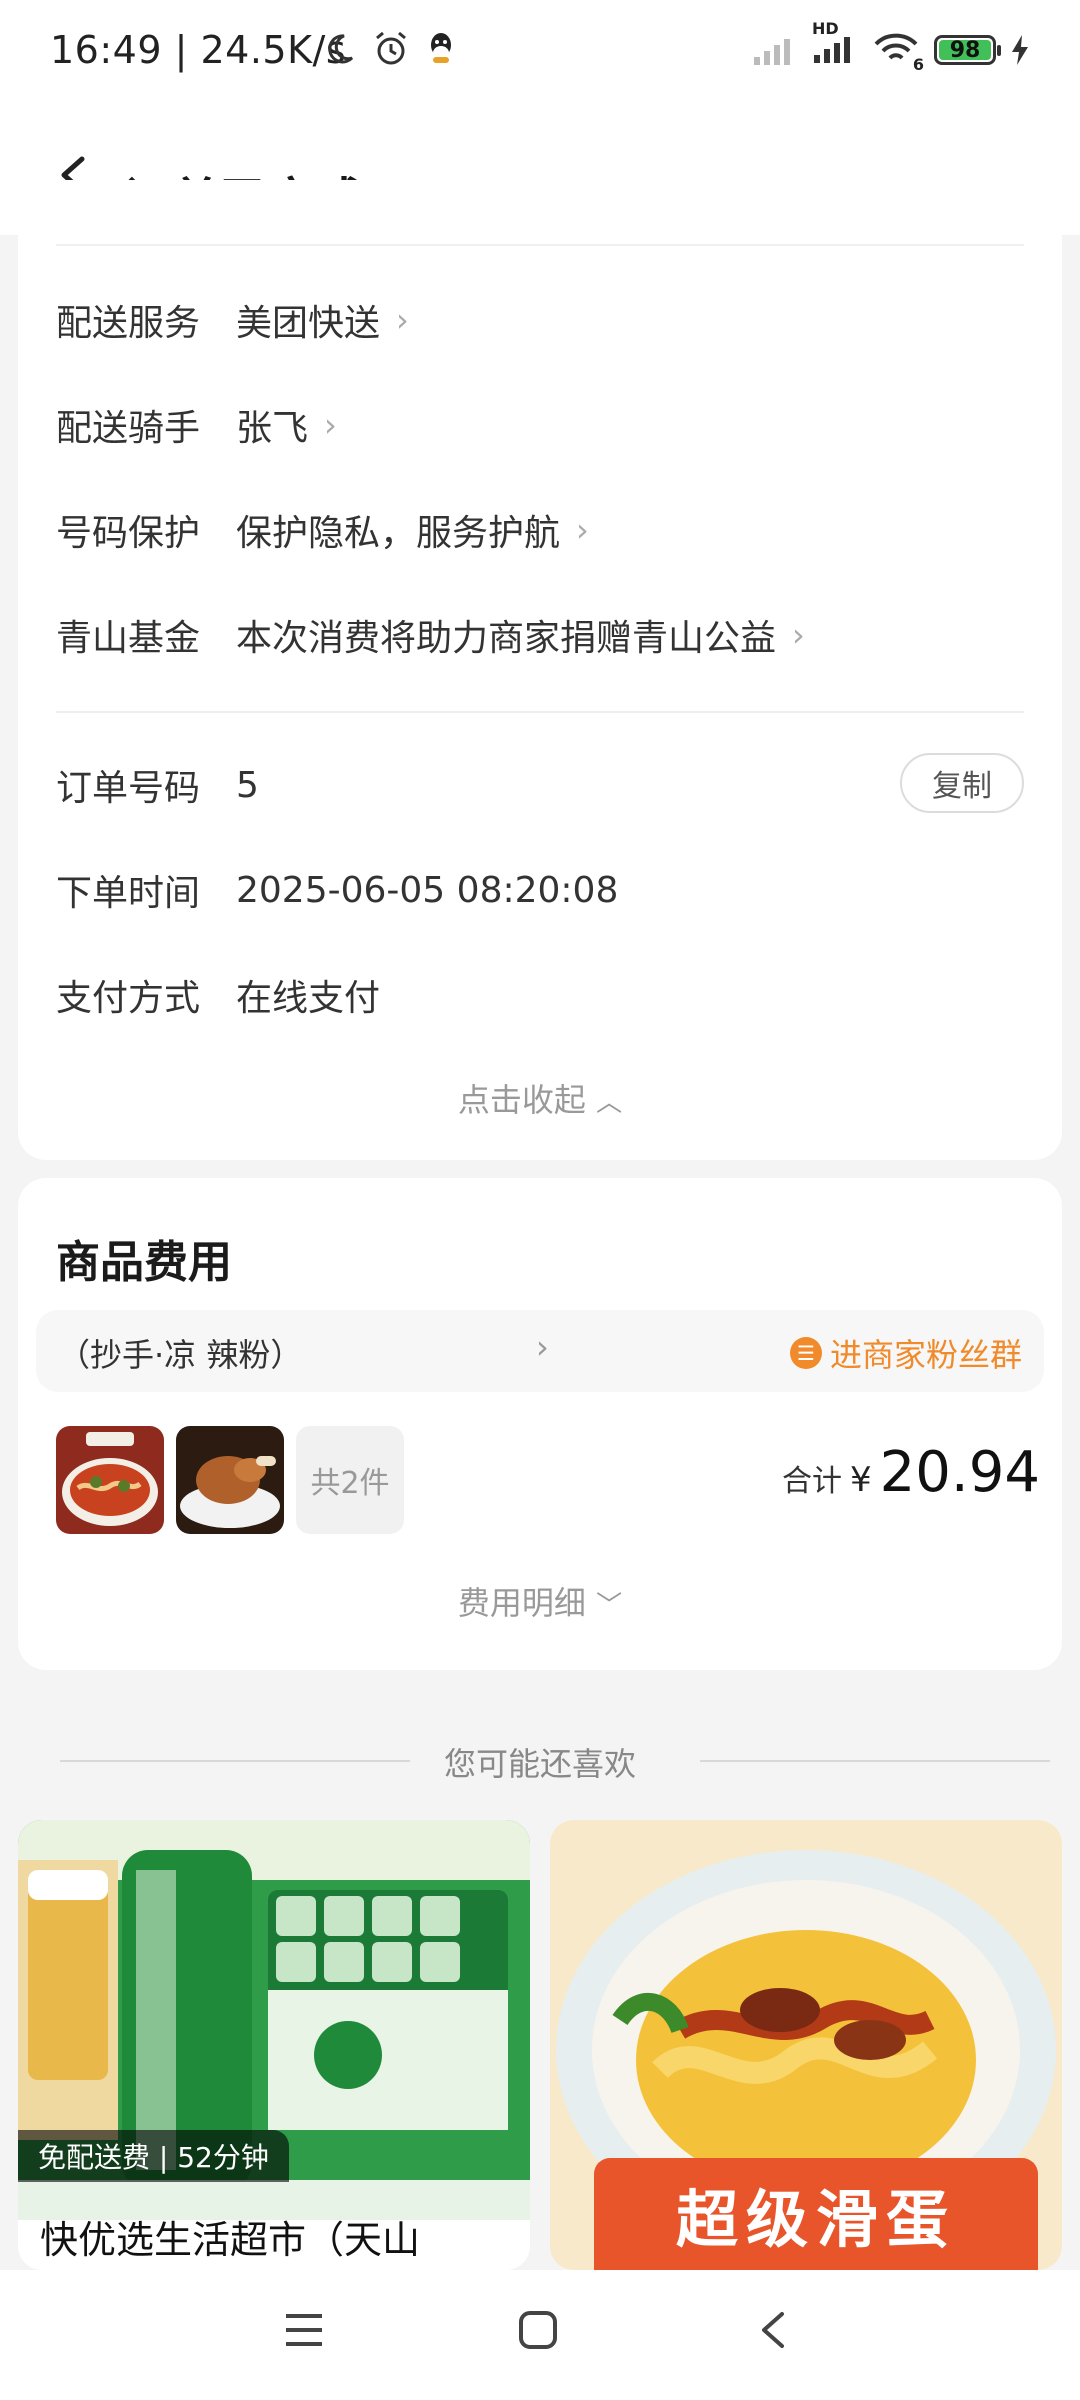 Image resolution: width=1080 pixels, height=2400 pixels. I want to click on collapse-toggle: 点击收起 ︿, so click(540, 1098).